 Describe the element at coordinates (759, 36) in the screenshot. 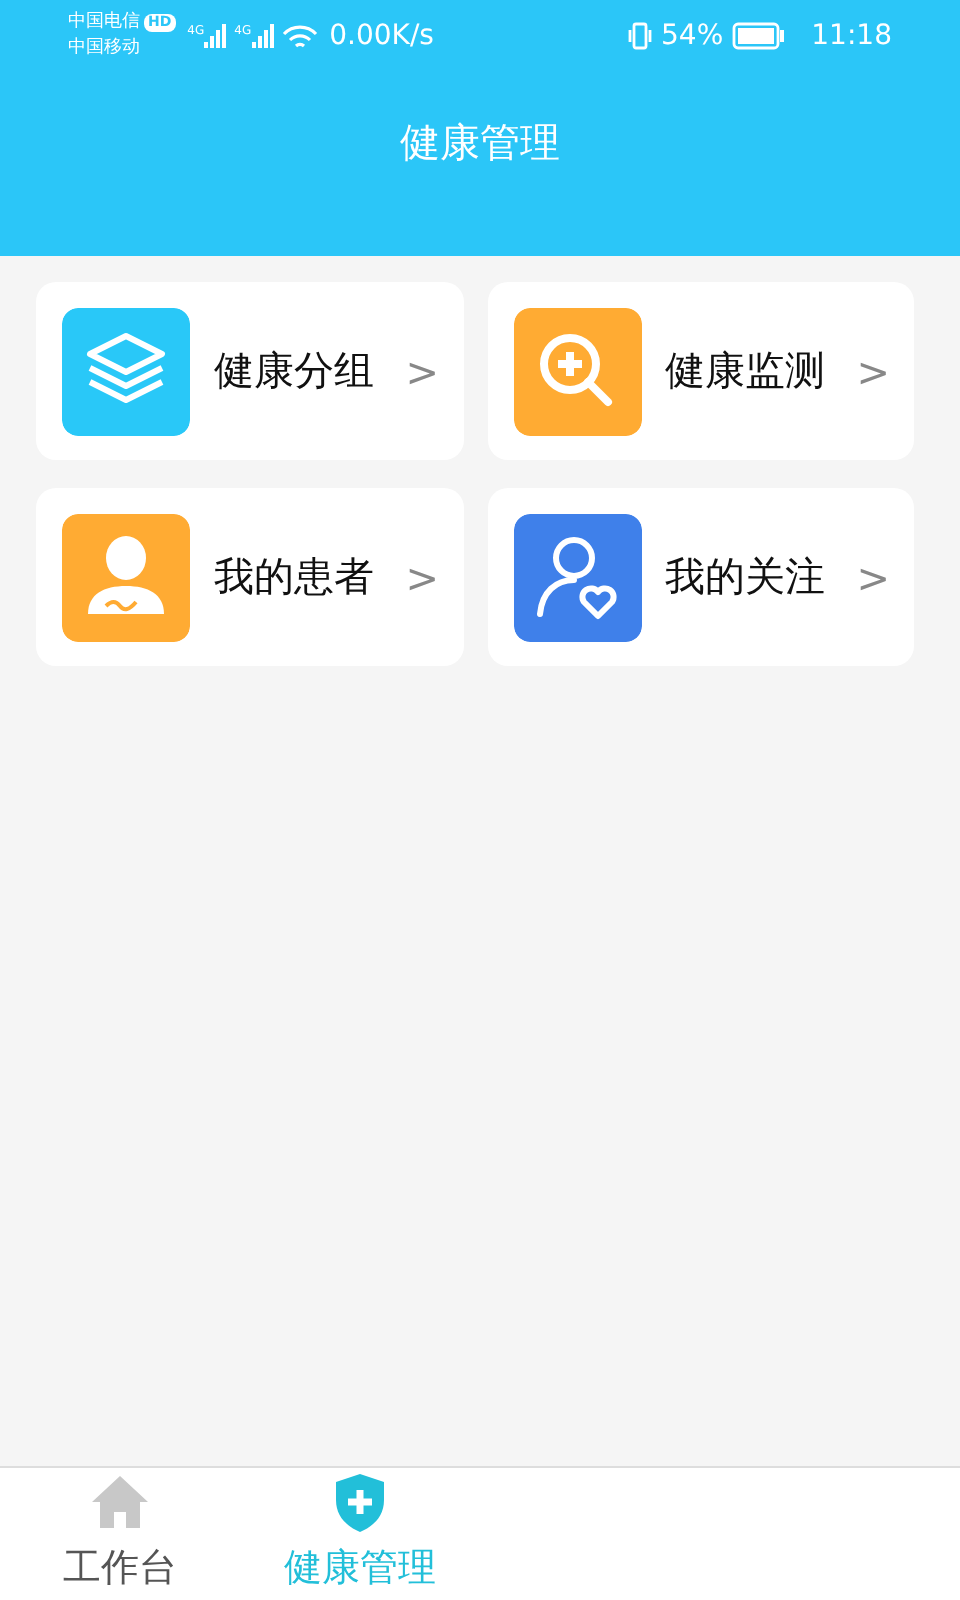

I see `battery-icon` at that location.